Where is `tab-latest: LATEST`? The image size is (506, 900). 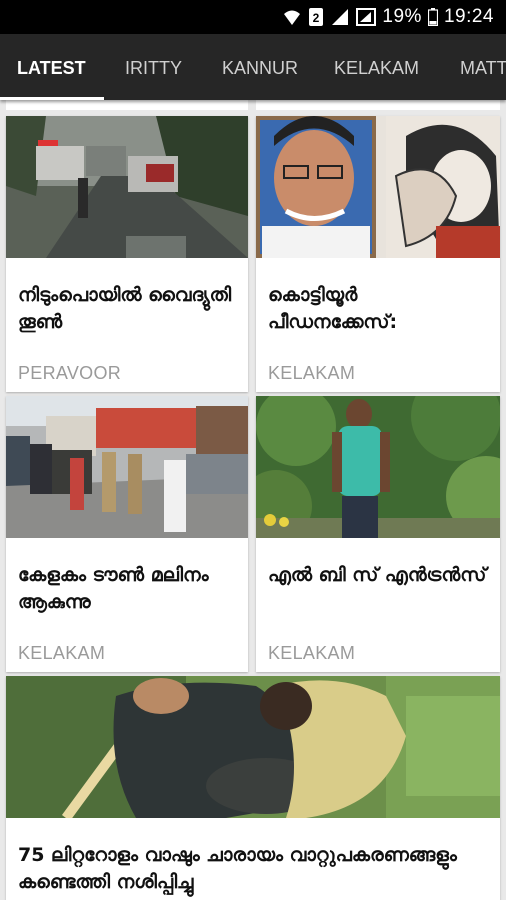 tab-latest: LATEST is located at coordinates (51, 67).